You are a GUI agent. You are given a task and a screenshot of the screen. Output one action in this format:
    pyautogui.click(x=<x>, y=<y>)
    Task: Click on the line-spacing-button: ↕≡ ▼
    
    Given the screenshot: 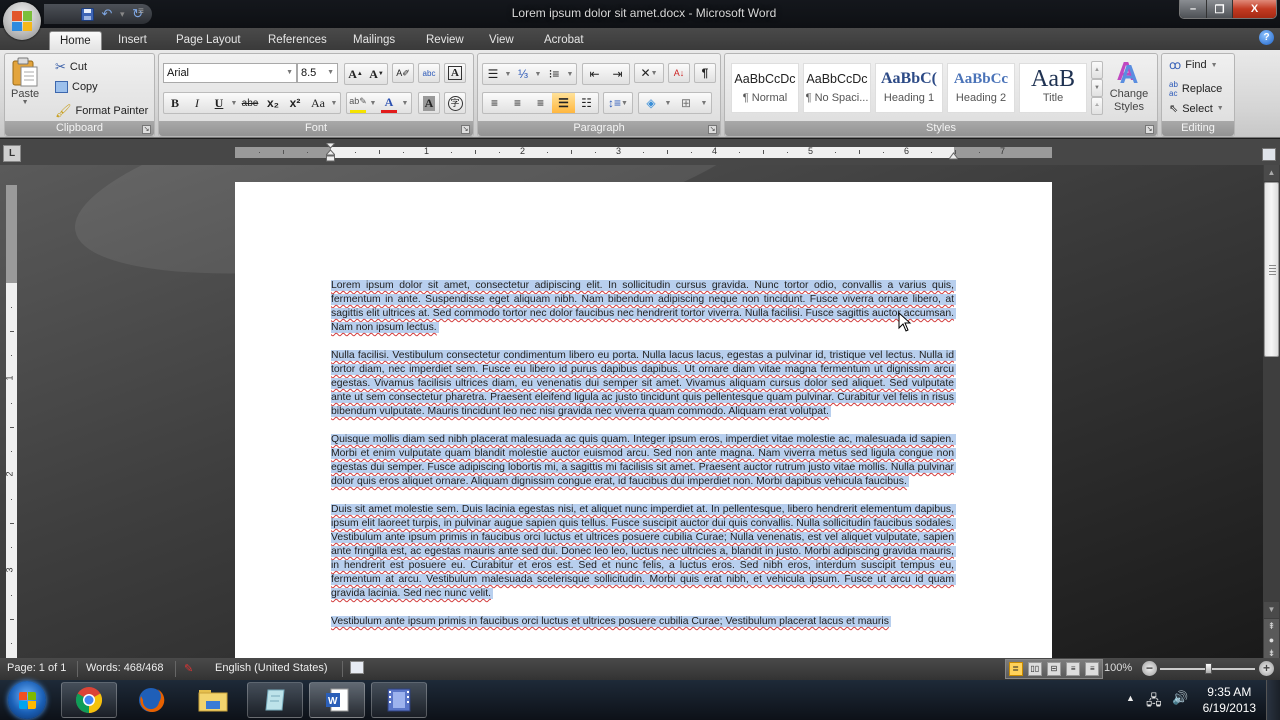 What is the action you would take?
    pyautogui.click(x=618, y=103)
    